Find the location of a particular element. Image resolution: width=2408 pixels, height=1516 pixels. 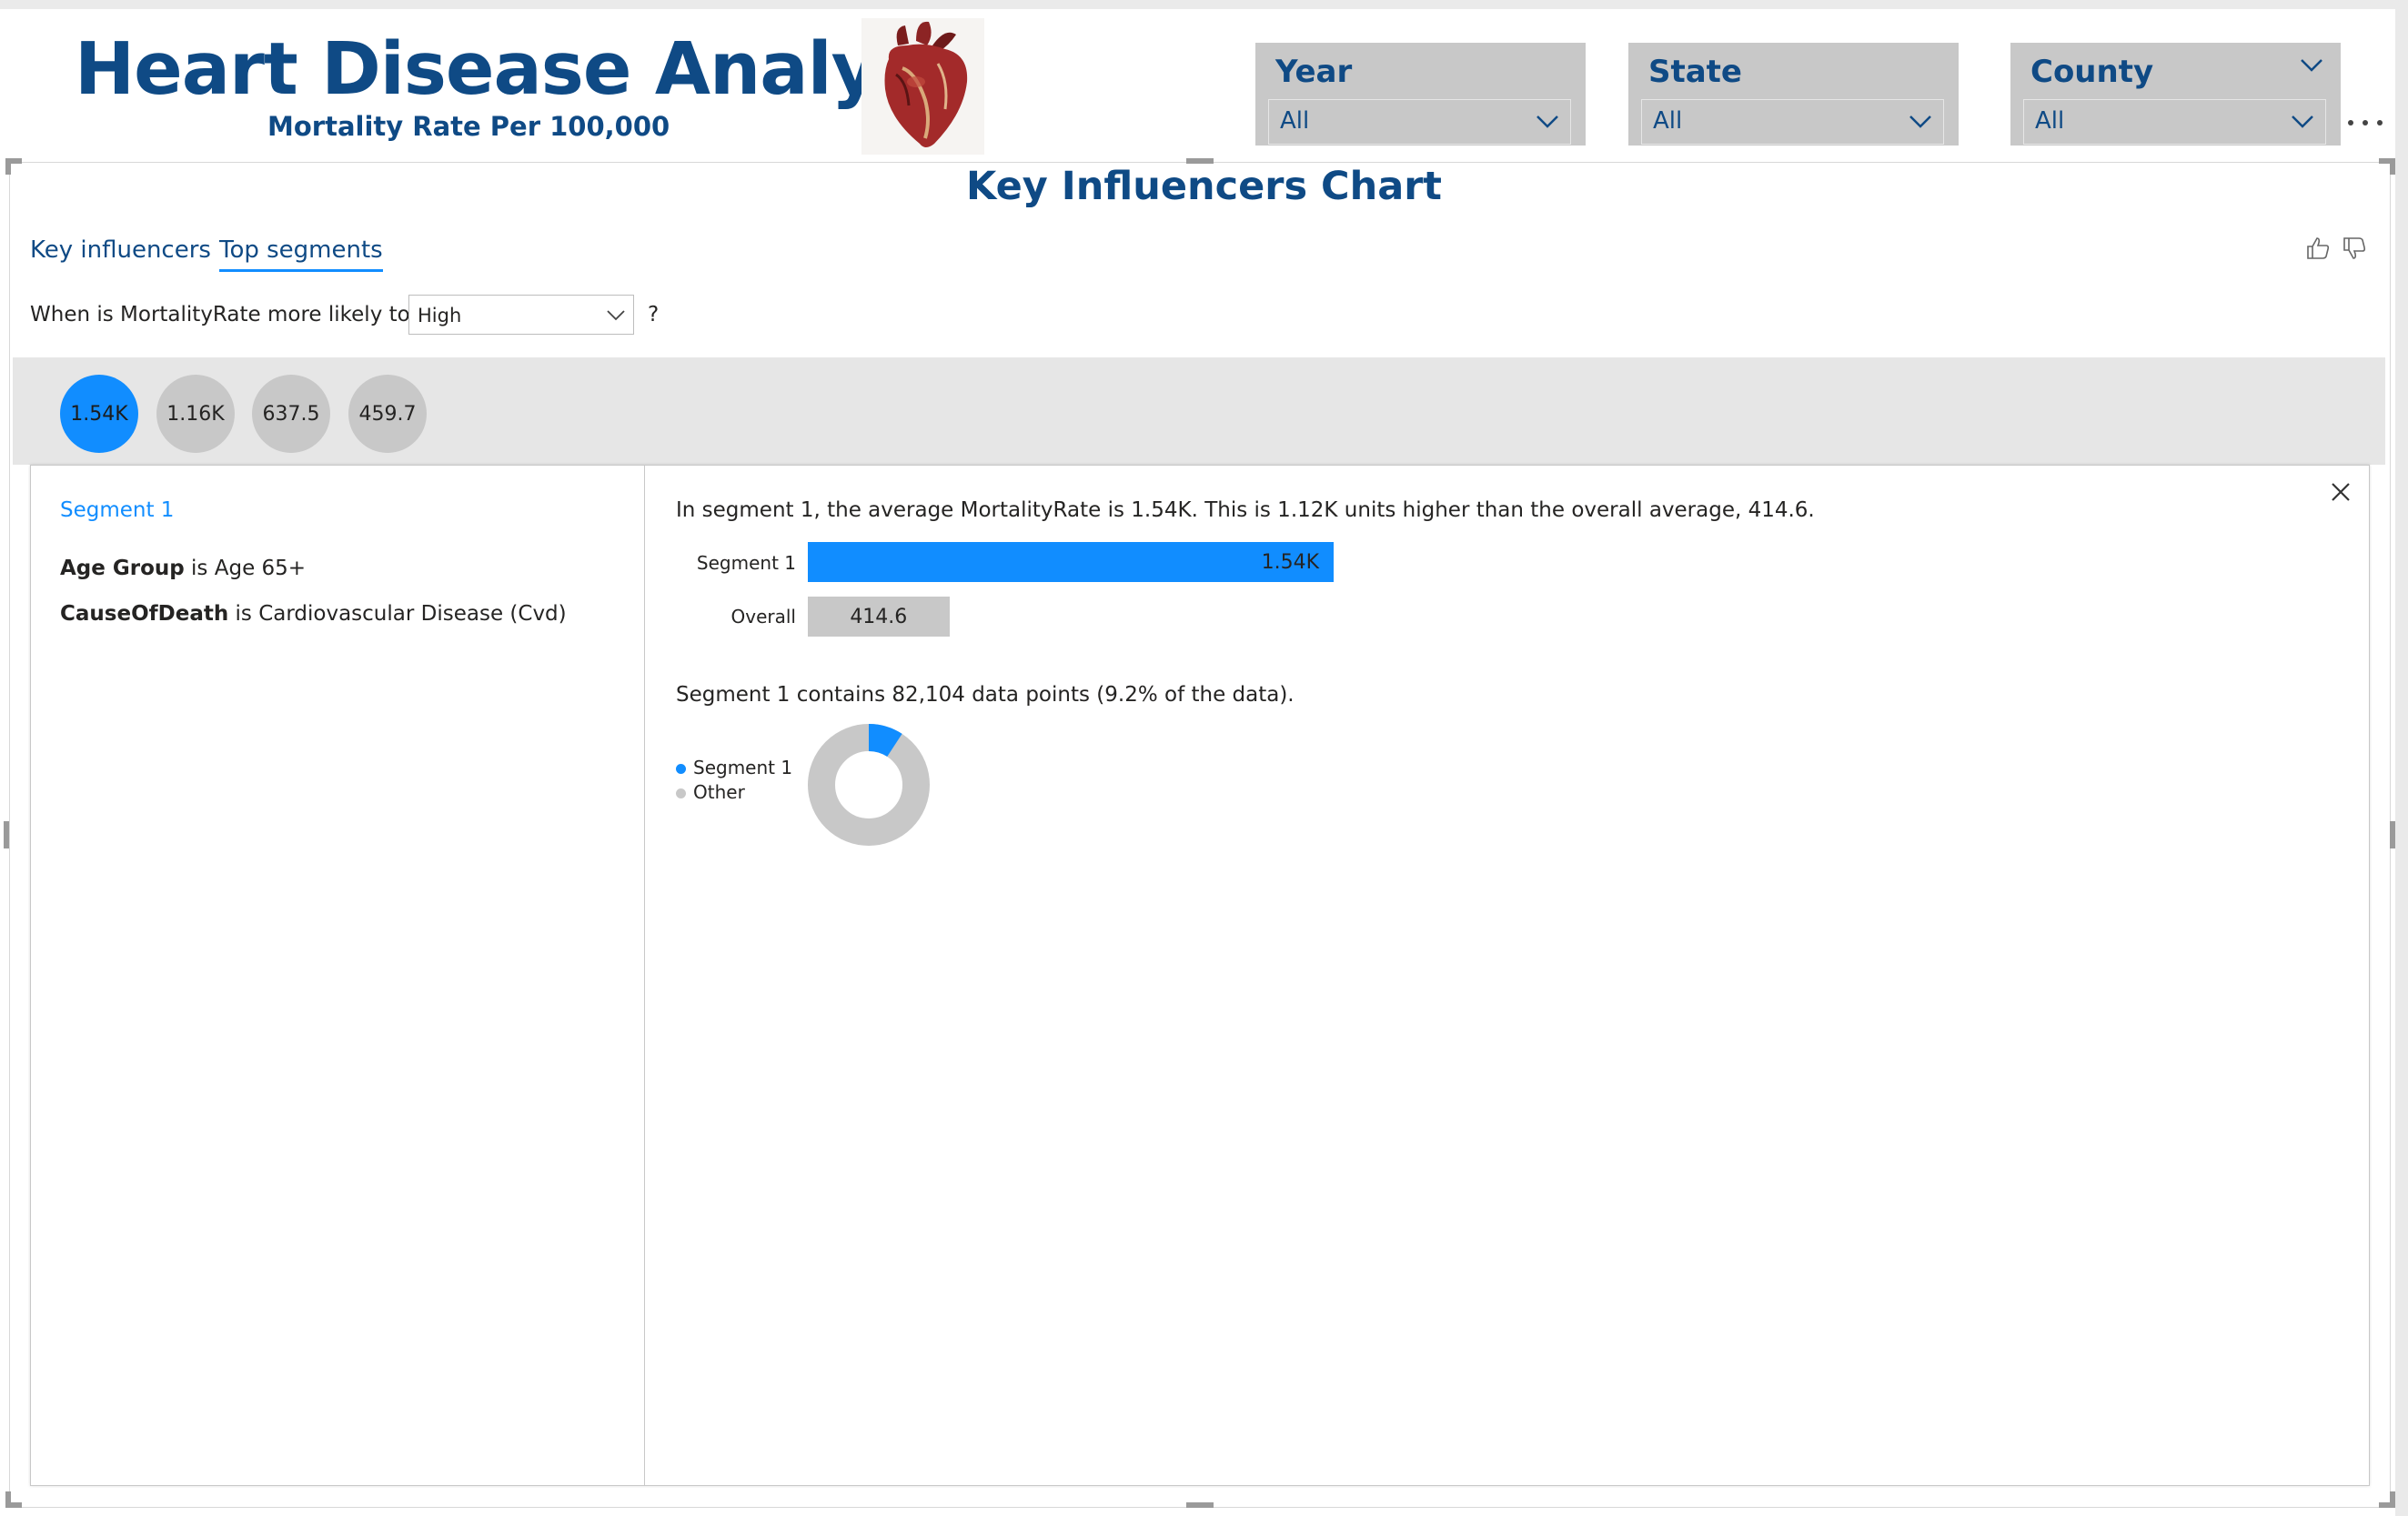

bar-label-overall: Overall is located at coordinates (763, 616).